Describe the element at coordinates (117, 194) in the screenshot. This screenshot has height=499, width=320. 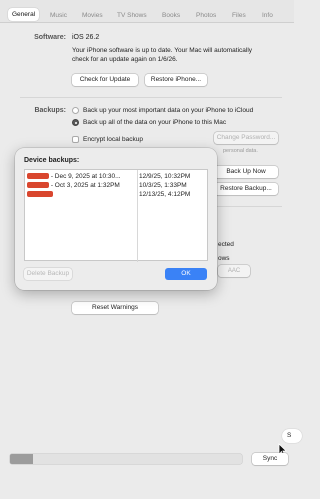
I see `list-item: 12/13/25, 4:12PM` at that location.